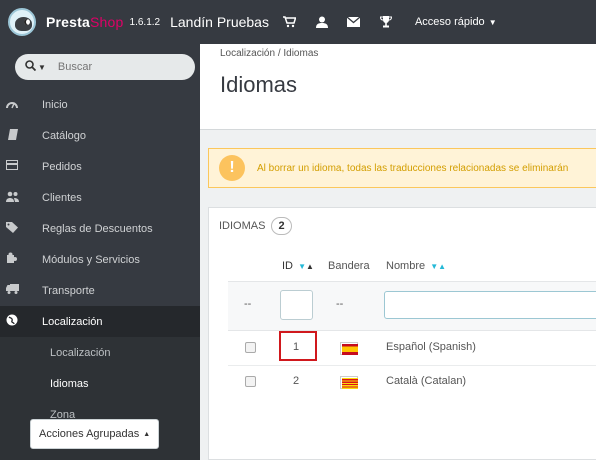 The width and height of the screenshot is (596, 460). I want to click on panel-title: IDIOMAS, so click(242, 226).